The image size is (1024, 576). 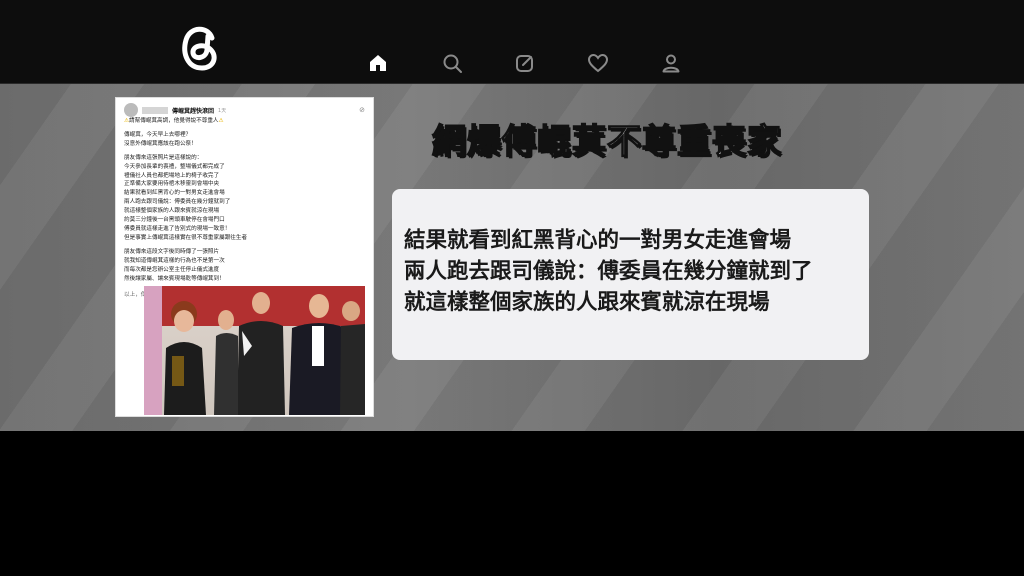 What do you see at coordinates (587, 302) in the screenshot?
I see `quote-line: 就這樣整個家族的人跟來賓就涼在現場` at bounding box center [587, 302].